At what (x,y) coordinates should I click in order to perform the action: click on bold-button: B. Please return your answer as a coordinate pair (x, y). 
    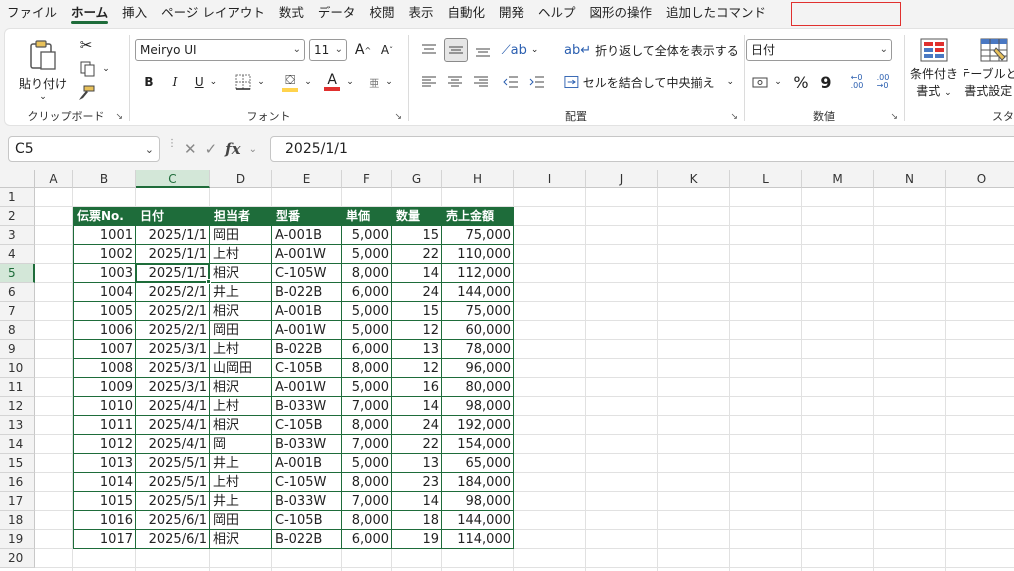
    Looking at the image, I should click on (149, 82).